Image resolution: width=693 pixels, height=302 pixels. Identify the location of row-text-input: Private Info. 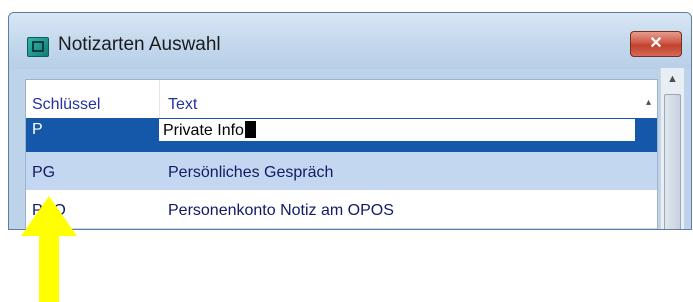
(203, 130).